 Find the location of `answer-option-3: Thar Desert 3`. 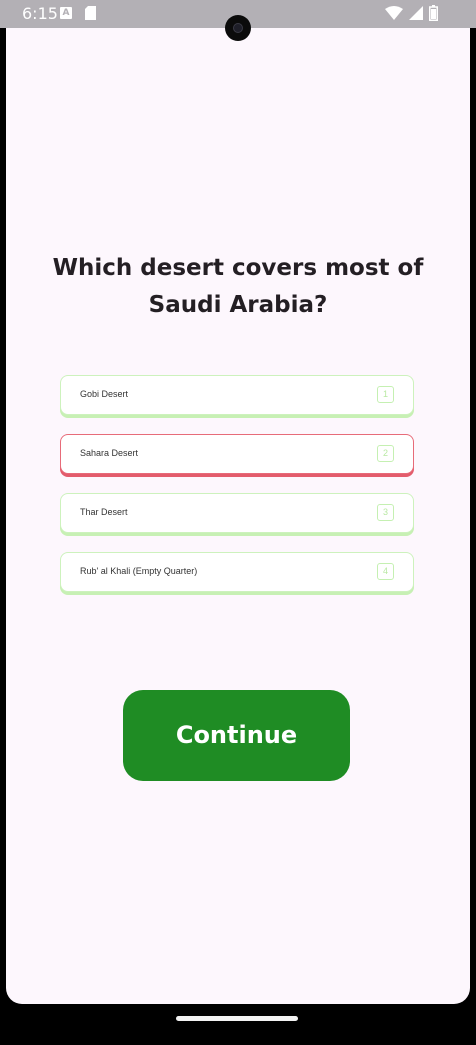

answer-option-3: Thar Desert 3 is located at coordinates (237, 513).